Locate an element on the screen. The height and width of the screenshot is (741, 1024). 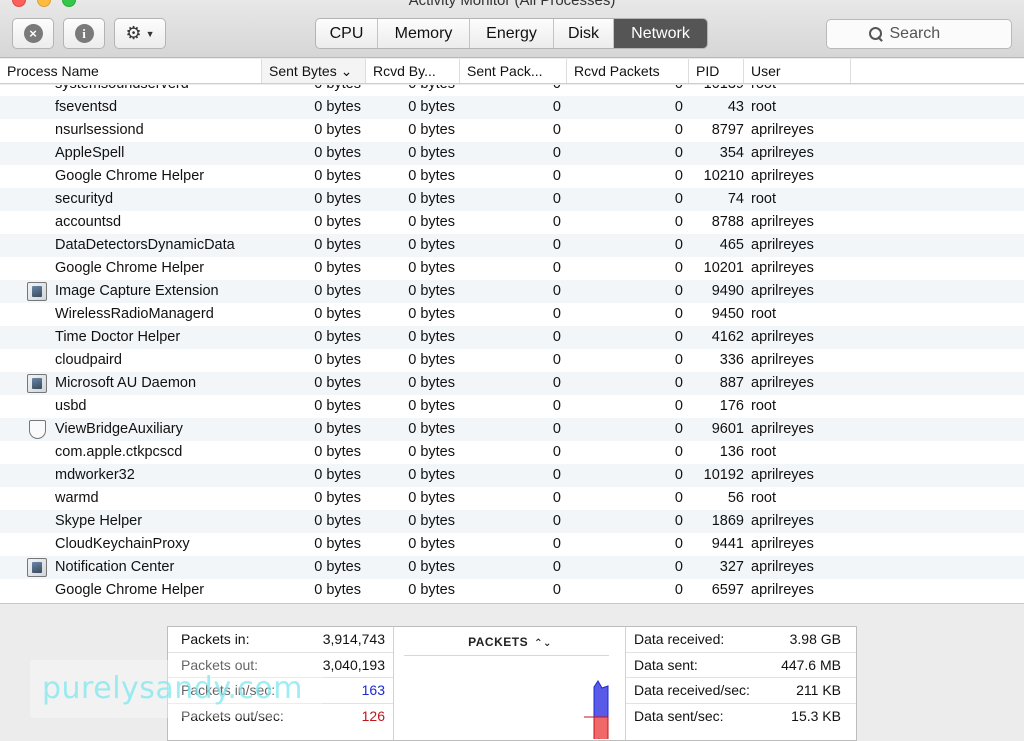
inspect-process-button: i is located at coordinates (84, 33).